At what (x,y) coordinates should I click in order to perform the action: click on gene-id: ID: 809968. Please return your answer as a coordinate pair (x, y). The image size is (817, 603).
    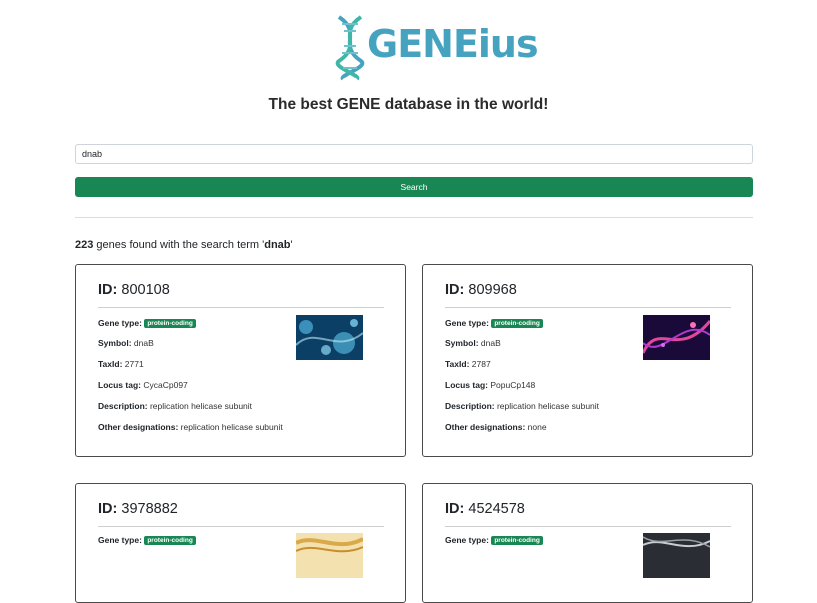
    Looking at the image, I should click on (481, 290).